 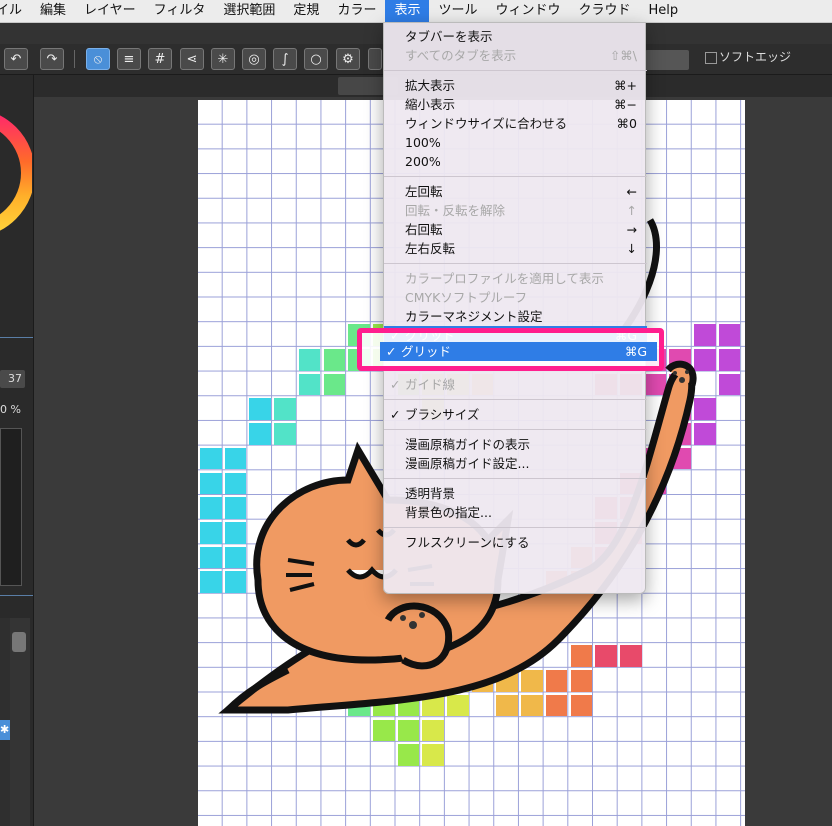 What do you see at coordinates (449, 36) in the screenshot?
I see `menu-item-label: タブバーを表示` at bounding box center [449, 36].